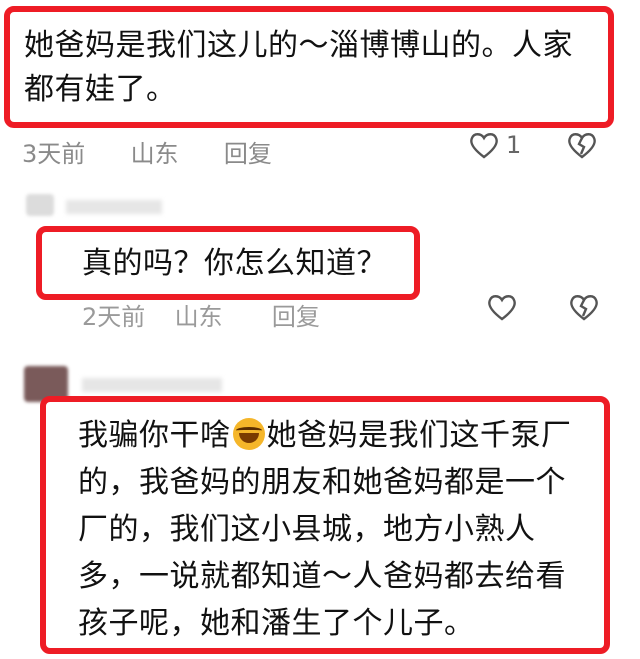 This screenshot has height=659, width=640. I want to click on comment-2-location: 山东, so click(198, 317).